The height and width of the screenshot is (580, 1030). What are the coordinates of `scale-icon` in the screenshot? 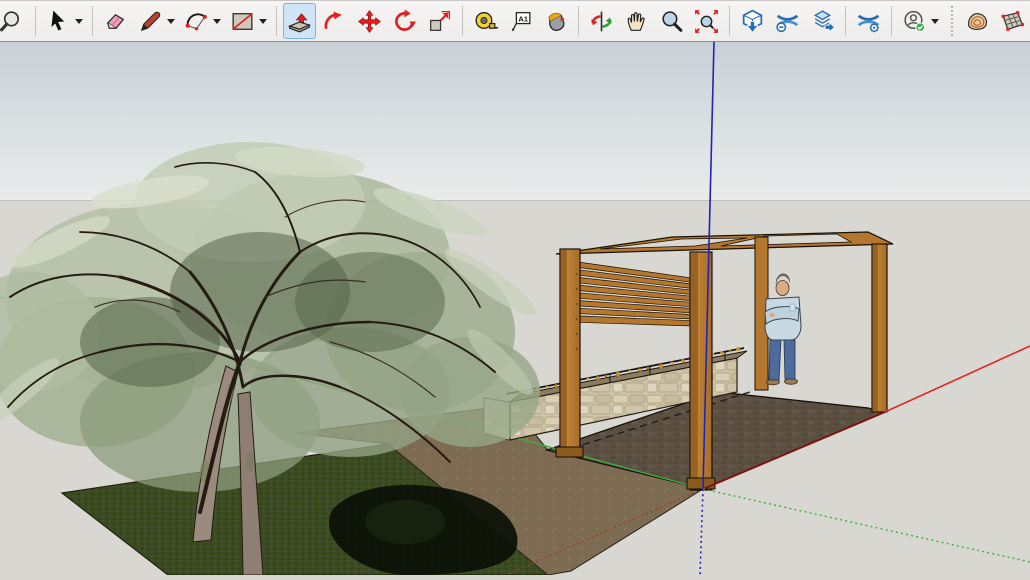 It's located at (439, 21).